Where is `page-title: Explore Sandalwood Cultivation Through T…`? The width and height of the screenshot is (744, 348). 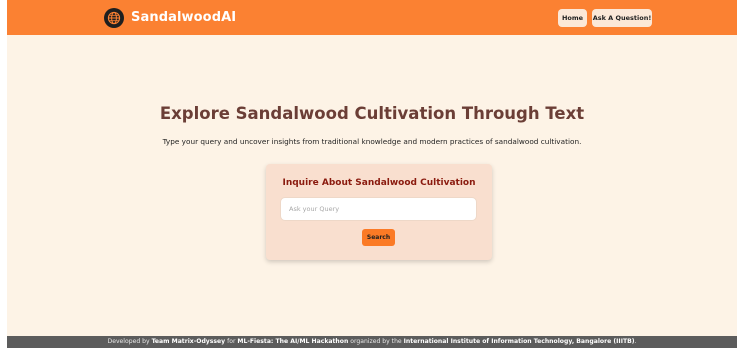 page-title: Explore Sandalwood Cultivation Through T… is located at coordinates (372, 113).